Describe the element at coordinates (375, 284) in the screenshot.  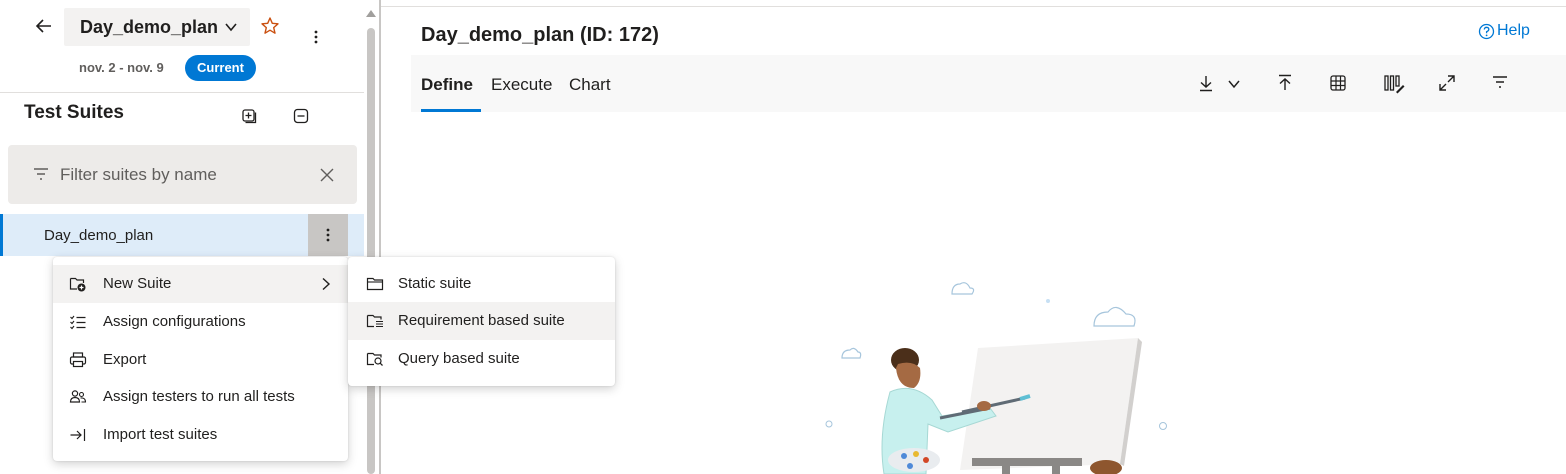
I see `folder-icon` at that location.